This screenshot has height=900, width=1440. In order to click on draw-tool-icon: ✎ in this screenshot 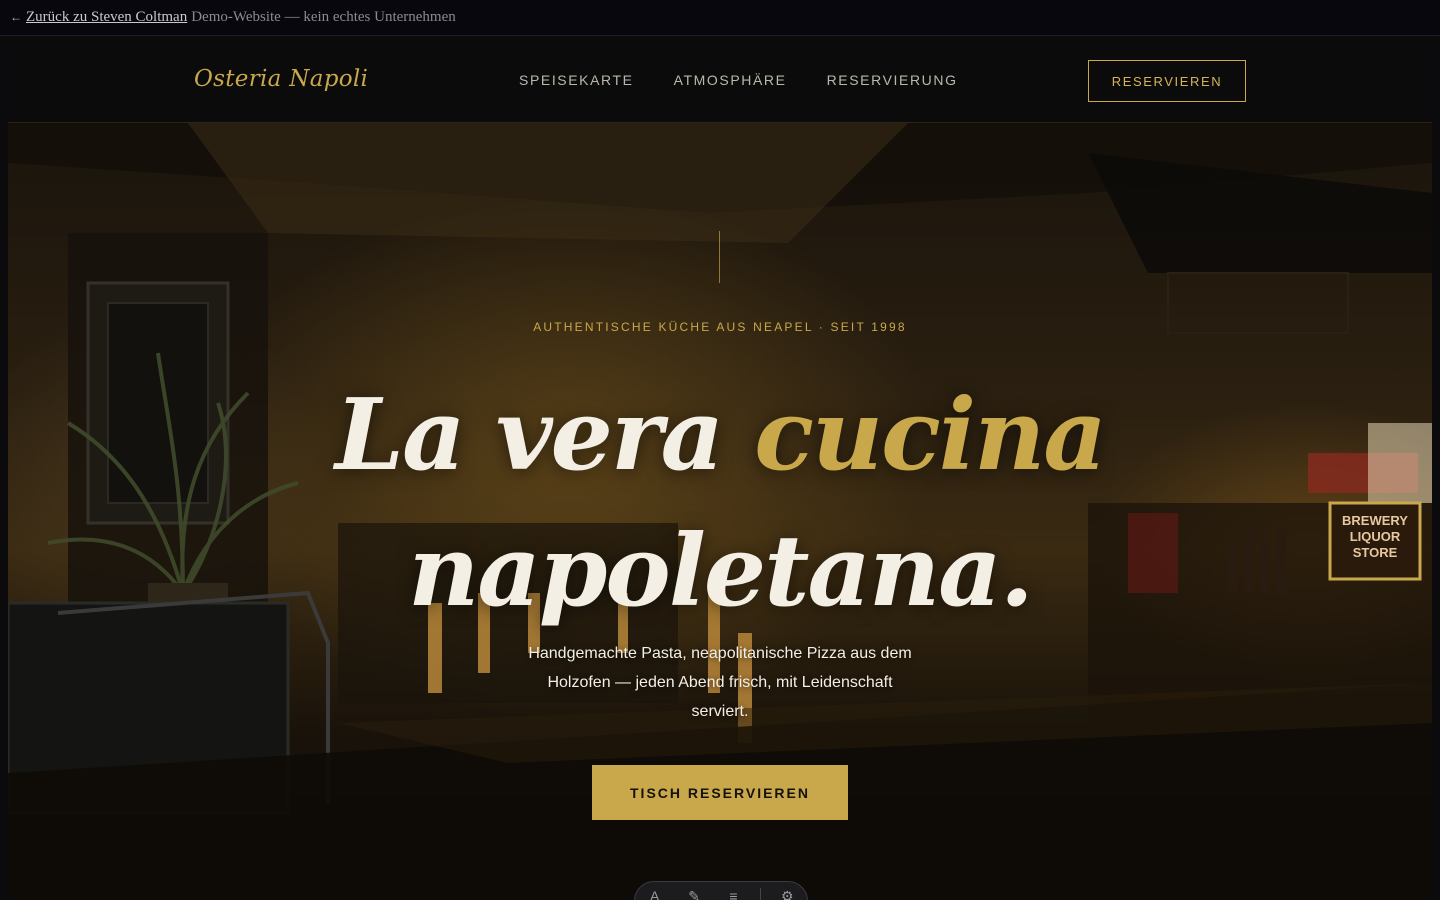, I will do `click(694, 894)`.